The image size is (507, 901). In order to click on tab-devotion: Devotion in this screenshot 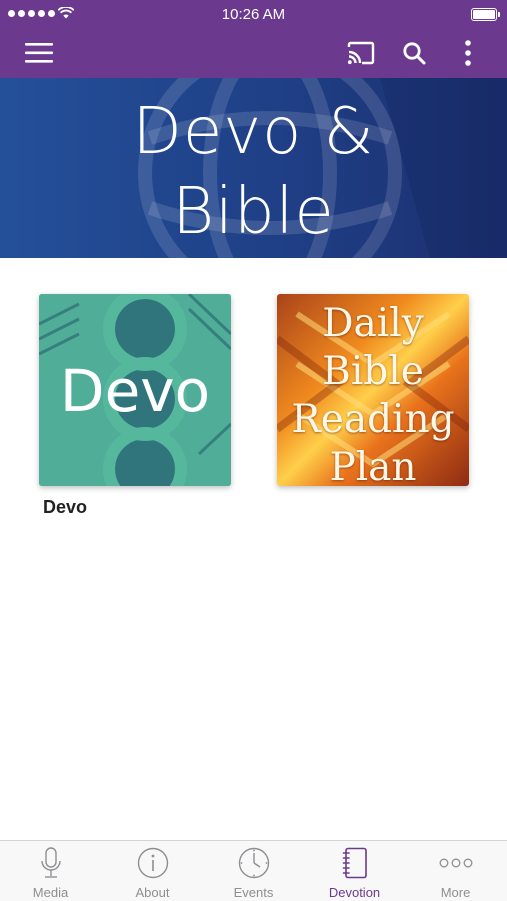, I will do `click(354, 871)`.